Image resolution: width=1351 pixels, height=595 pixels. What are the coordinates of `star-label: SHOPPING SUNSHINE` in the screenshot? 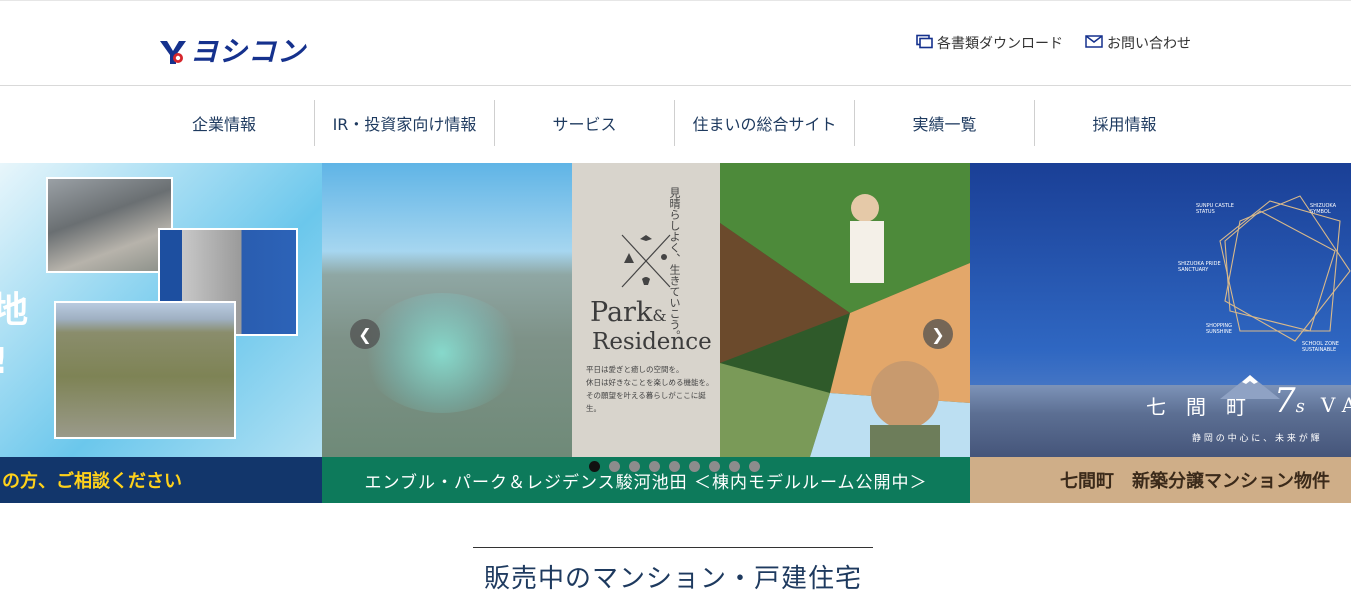 It's located at (1219, 329).